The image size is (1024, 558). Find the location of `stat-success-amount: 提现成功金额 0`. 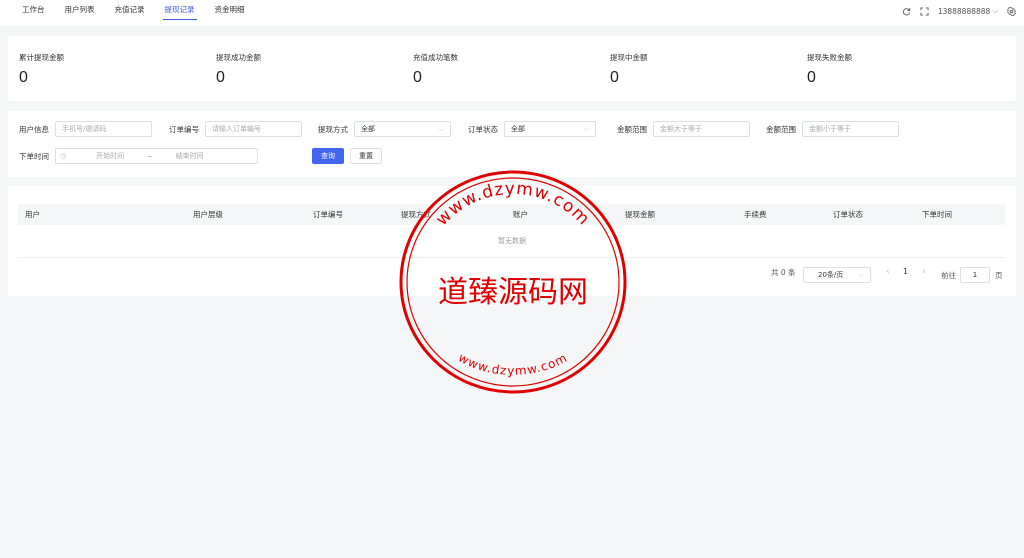

stat-success-amount: 提现成功金额 0 is located at coordinates (238, 69).